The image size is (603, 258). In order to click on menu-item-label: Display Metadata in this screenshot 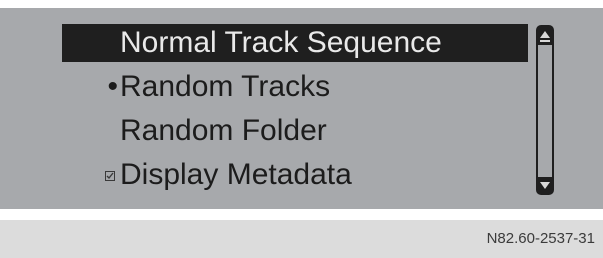, I will do `click(236, 174)`.